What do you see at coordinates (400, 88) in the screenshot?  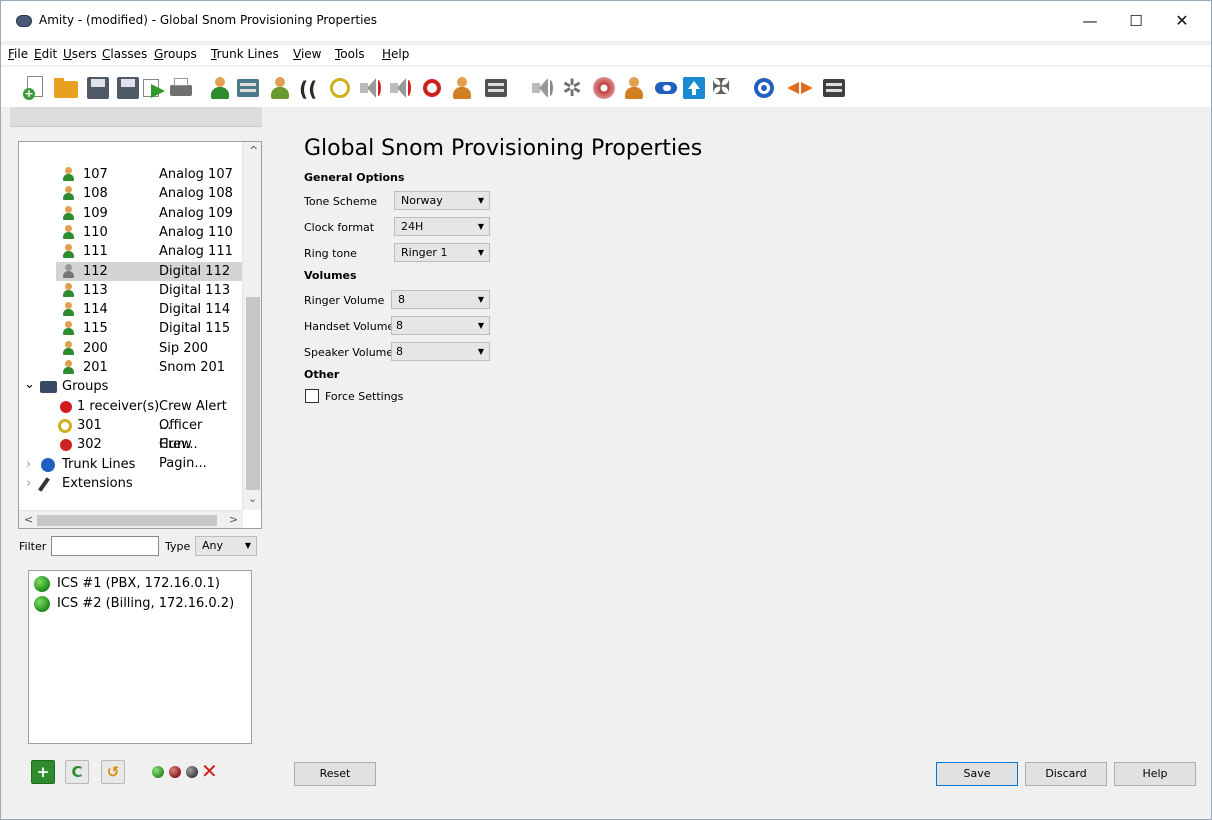 I see `speaker-add-icon` at bounding box center [400, 88].